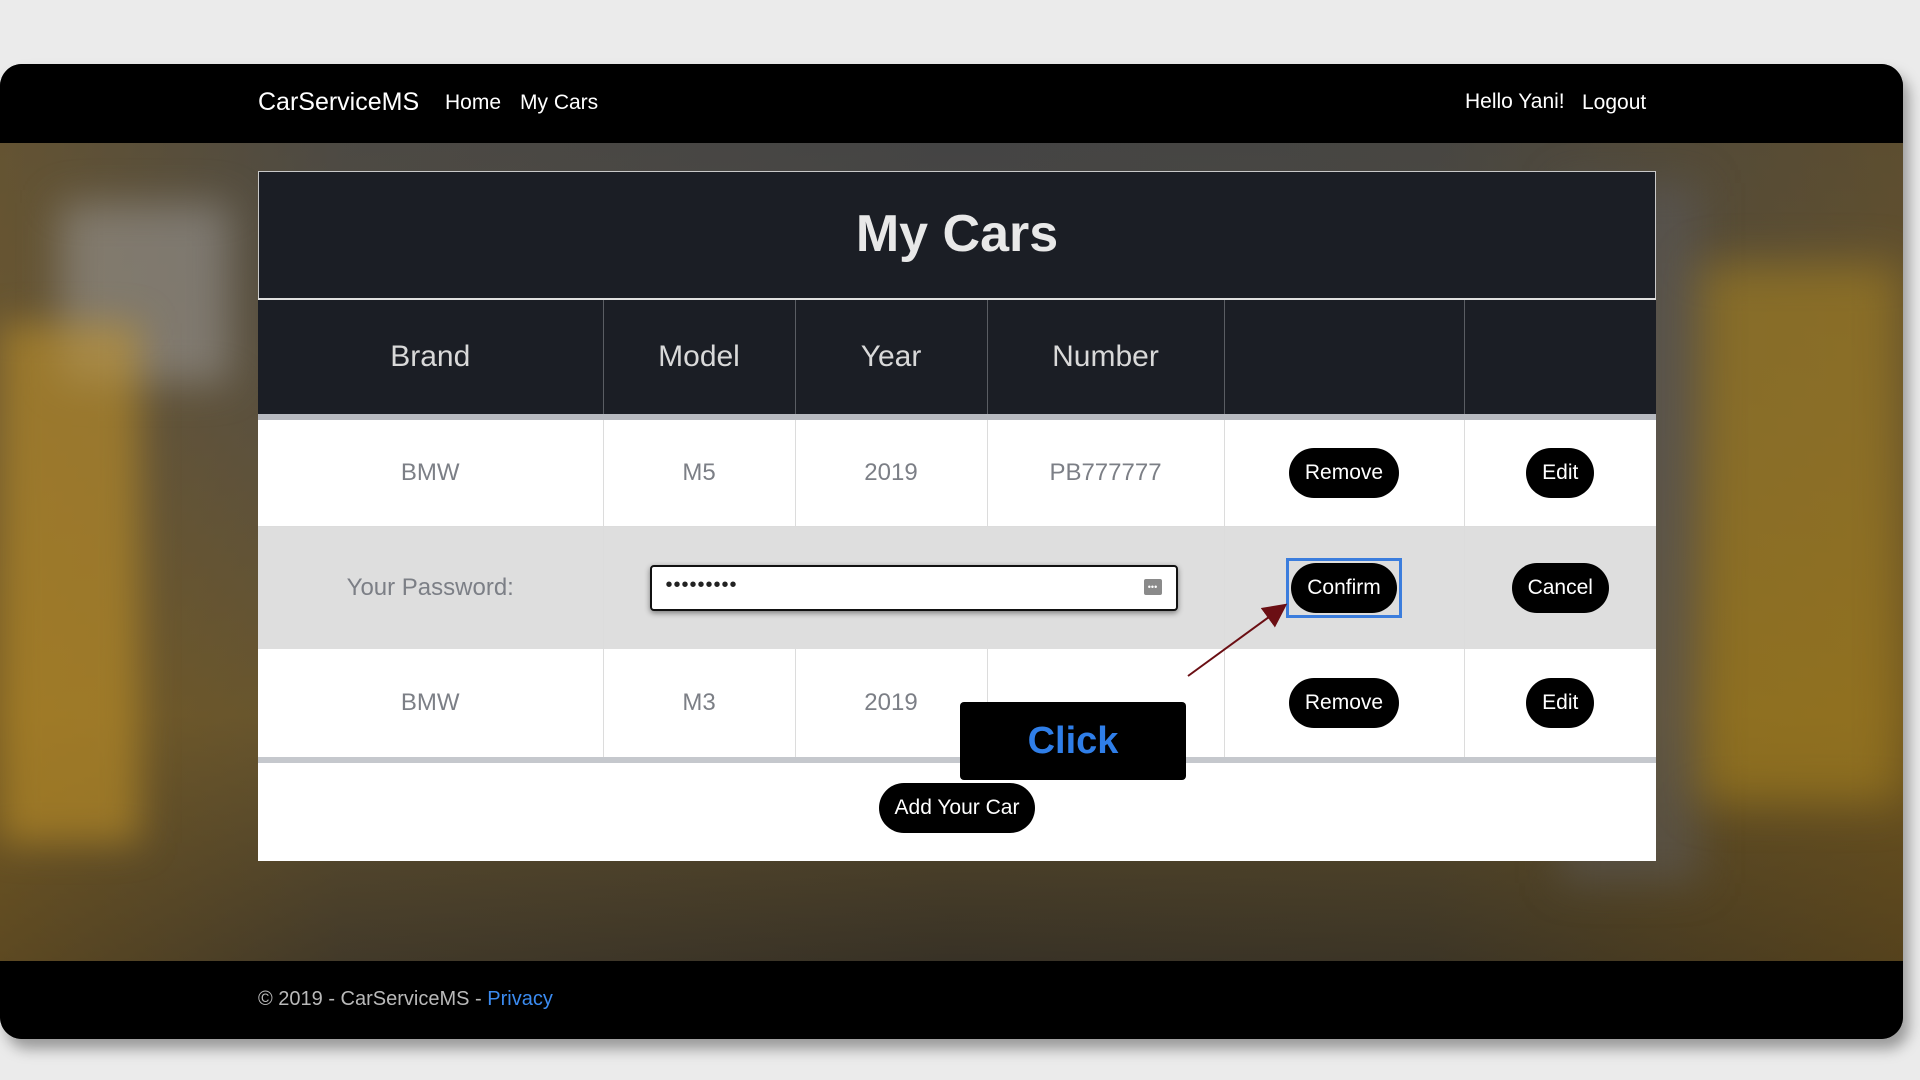 The image size is (1920, 1080). Describe the element at coordinates (520, 999) in the screenshot. I see `privacy-link: Privacy` at that location.